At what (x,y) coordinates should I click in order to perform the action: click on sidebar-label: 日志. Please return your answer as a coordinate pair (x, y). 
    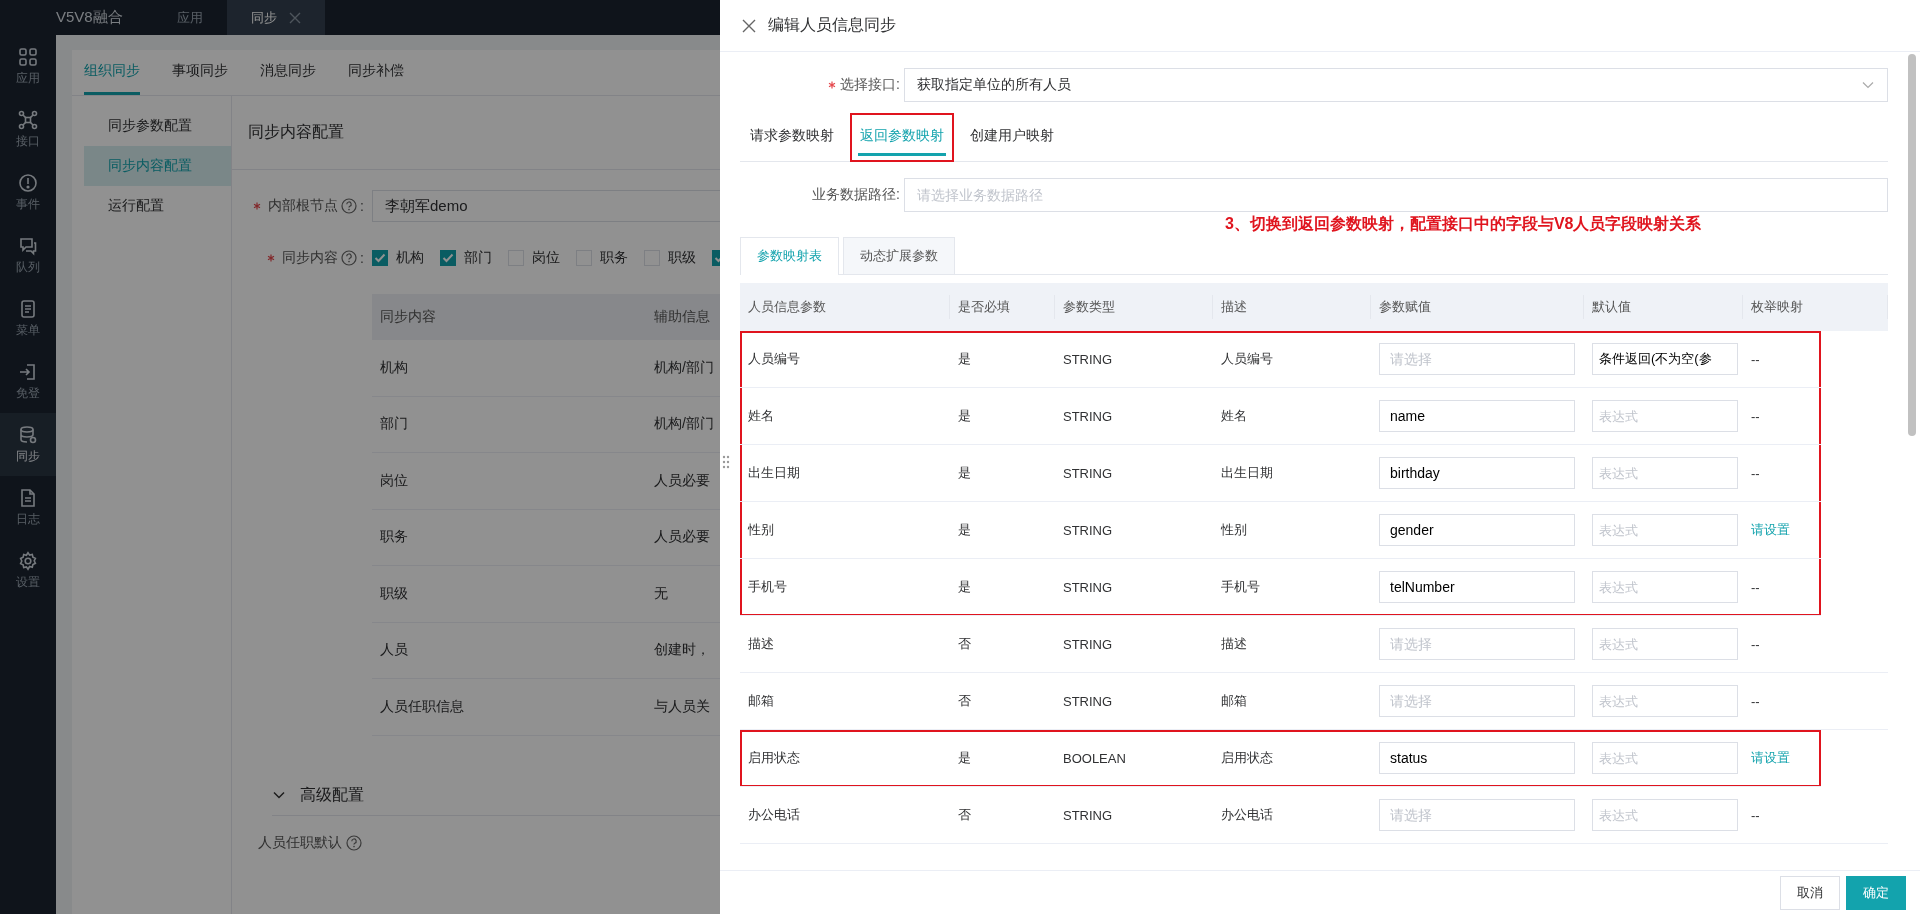
    Looking at the image, I should click on (28, 519).